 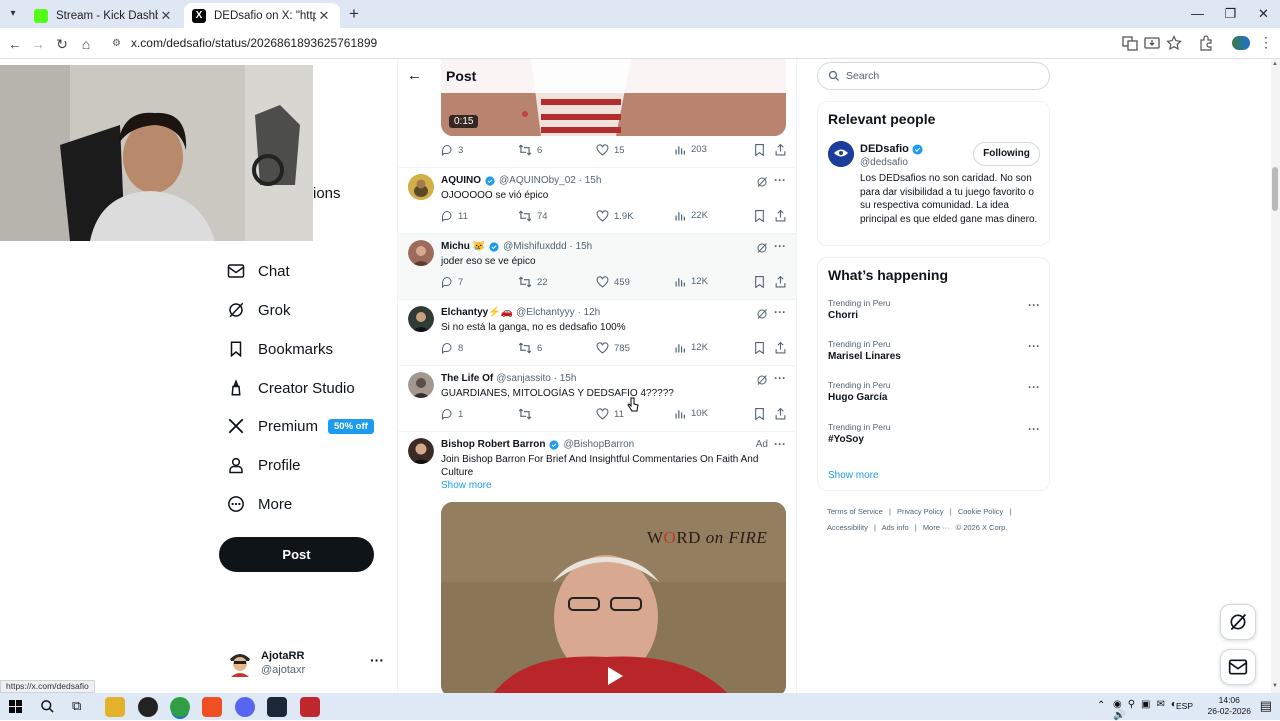 I want to click on install-app-icon, so click(x=1152, y=43).